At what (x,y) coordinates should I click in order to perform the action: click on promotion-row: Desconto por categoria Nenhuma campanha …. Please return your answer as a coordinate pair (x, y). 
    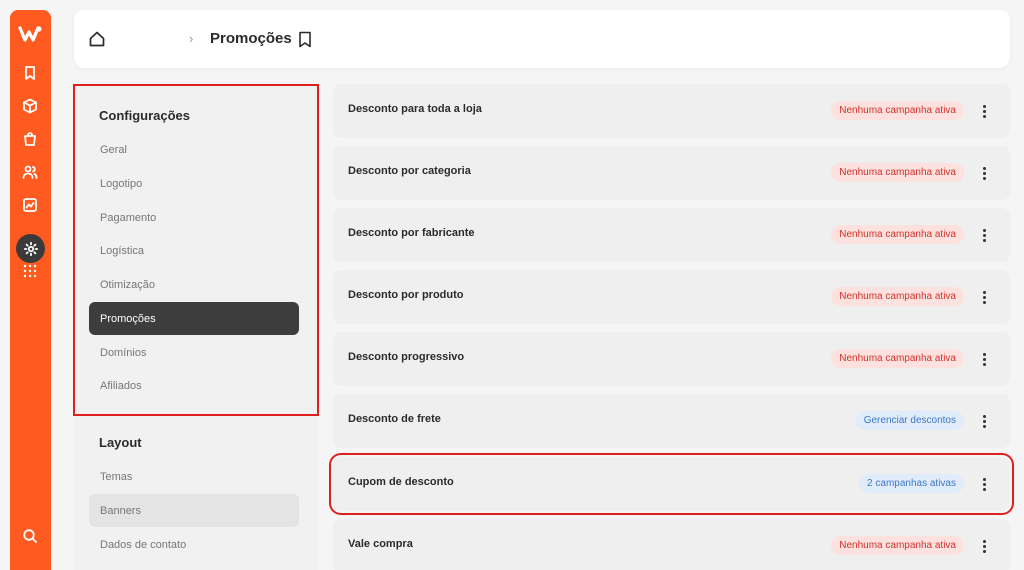
    Looking at the image, I should click on (671, 173).